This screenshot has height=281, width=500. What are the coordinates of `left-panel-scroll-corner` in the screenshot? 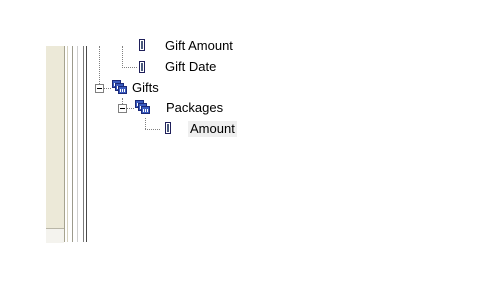 It's located at (55, 235).